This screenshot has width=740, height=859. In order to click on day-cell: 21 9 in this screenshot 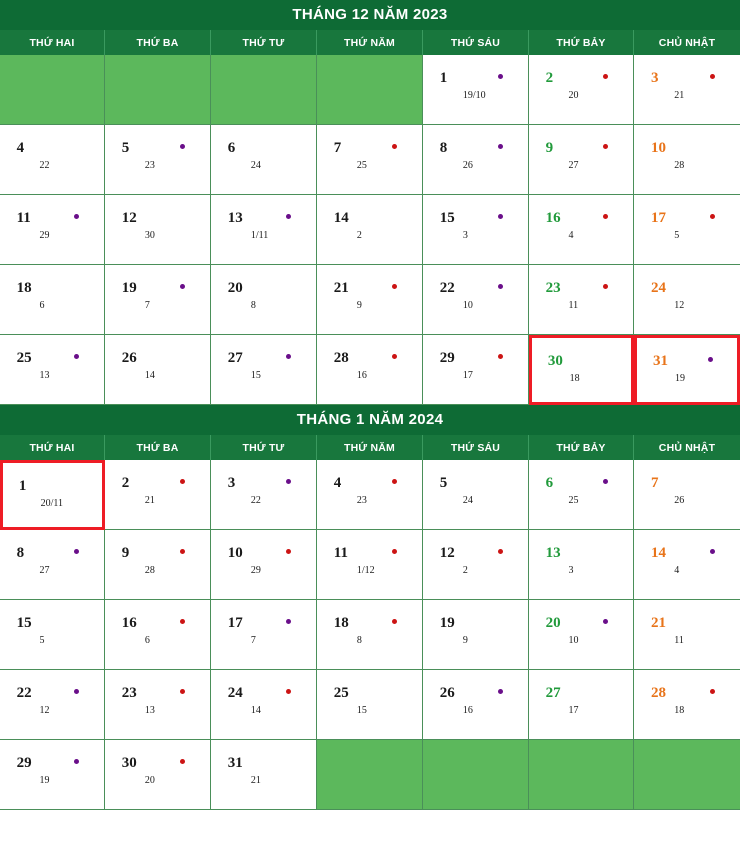, I will do `click(370, 300)`.